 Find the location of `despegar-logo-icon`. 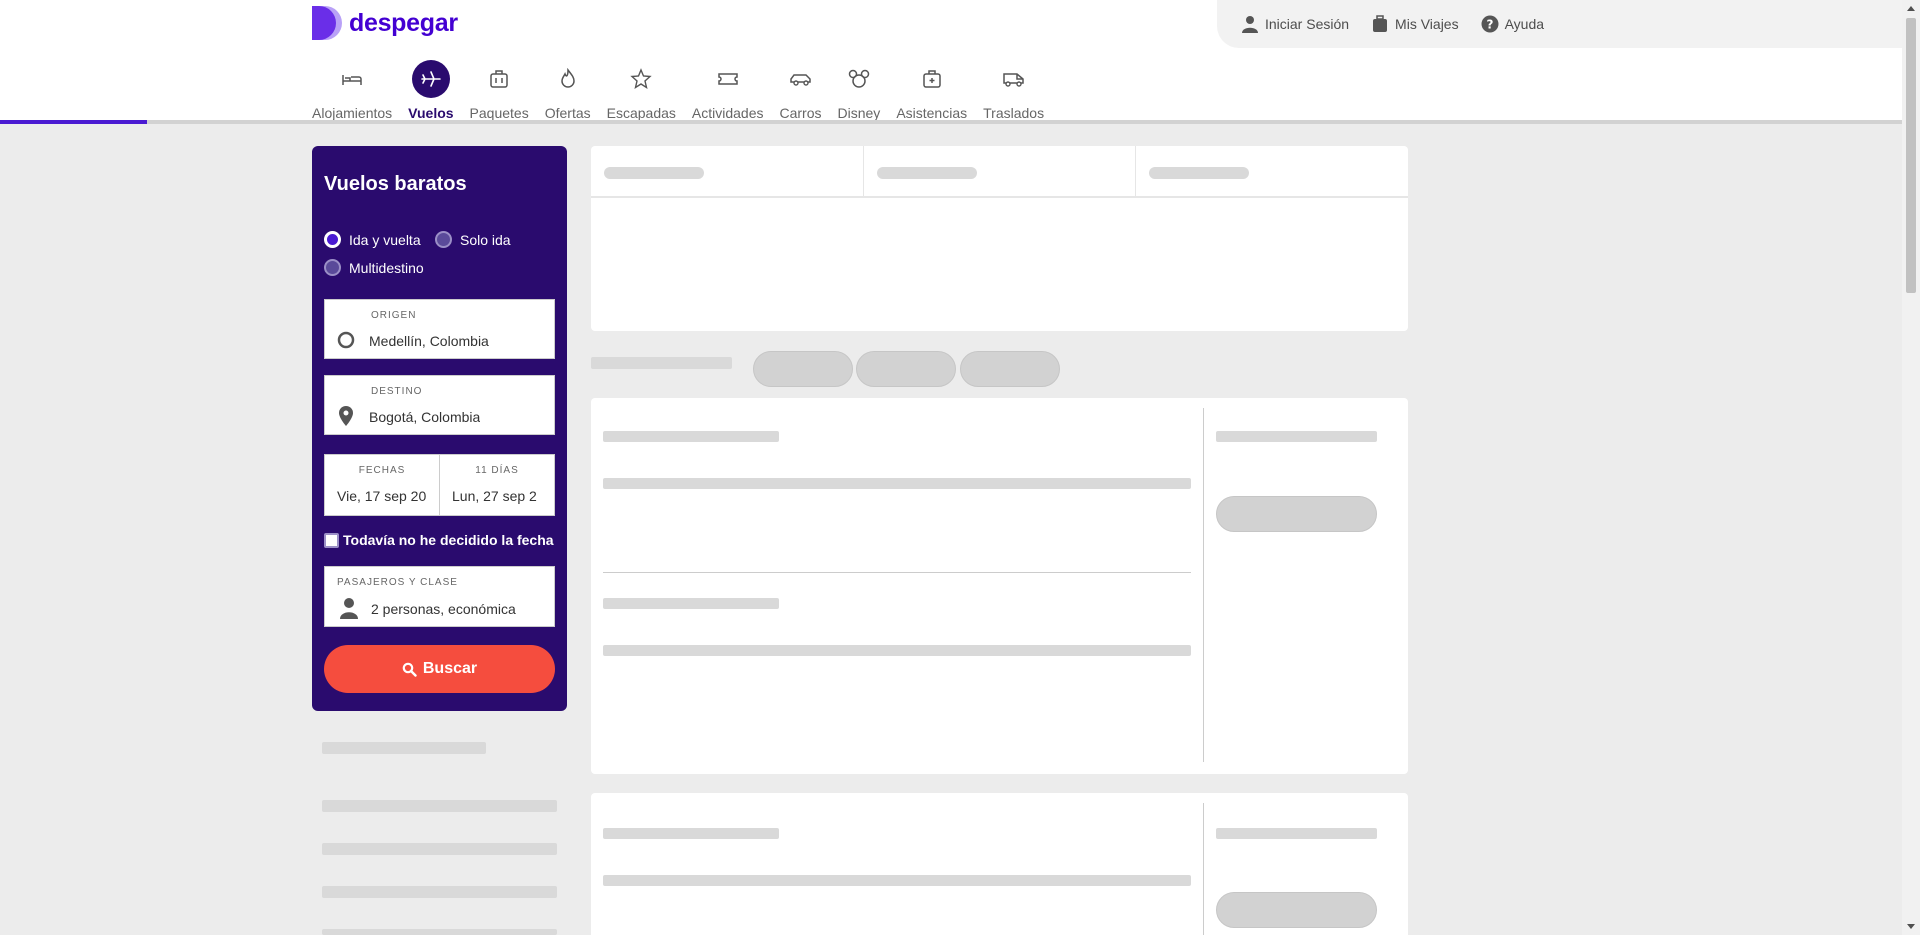

despegar-logo-icon is located at coordinates (327, 23).